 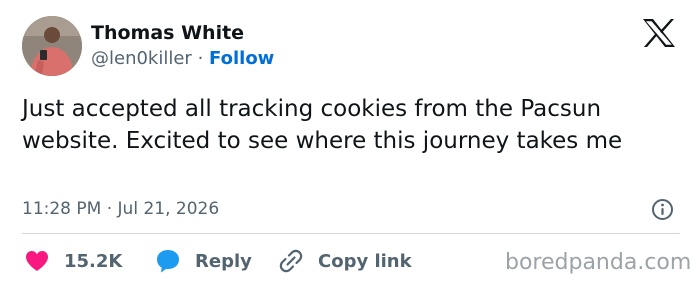 What do you see at coordinates (598, 262) in the screenshot?
I see `watermark: boredpanda.com` at bounding box center [598, 262].